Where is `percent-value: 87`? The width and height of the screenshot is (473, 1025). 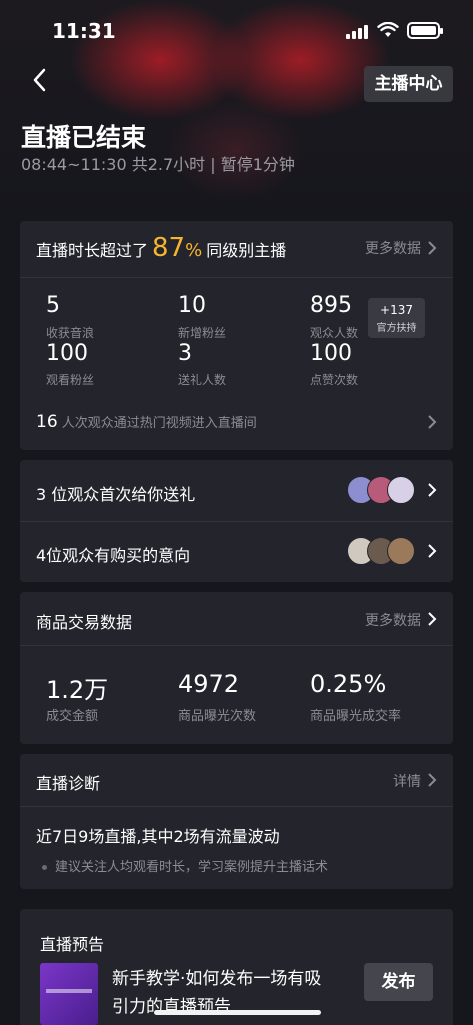
percent-value: 87 is located at coordinates (169, 248).